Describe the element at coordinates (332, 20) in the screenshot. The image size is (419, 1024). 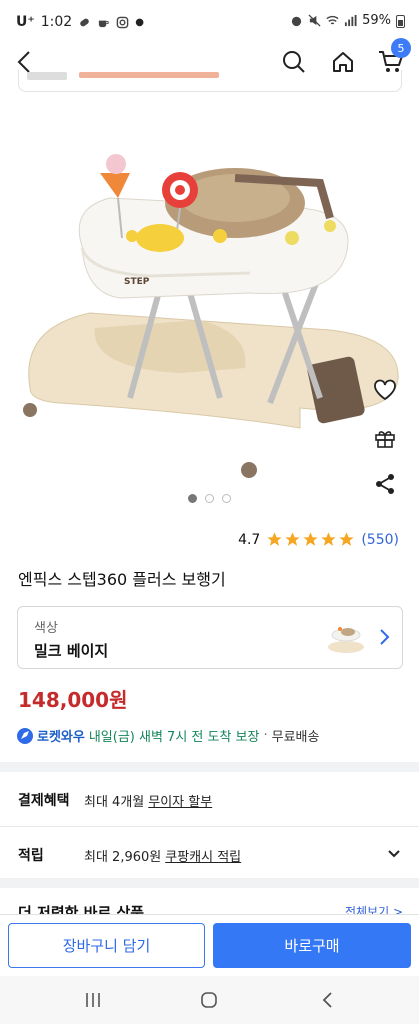
I see `wifi-icon` at that location.